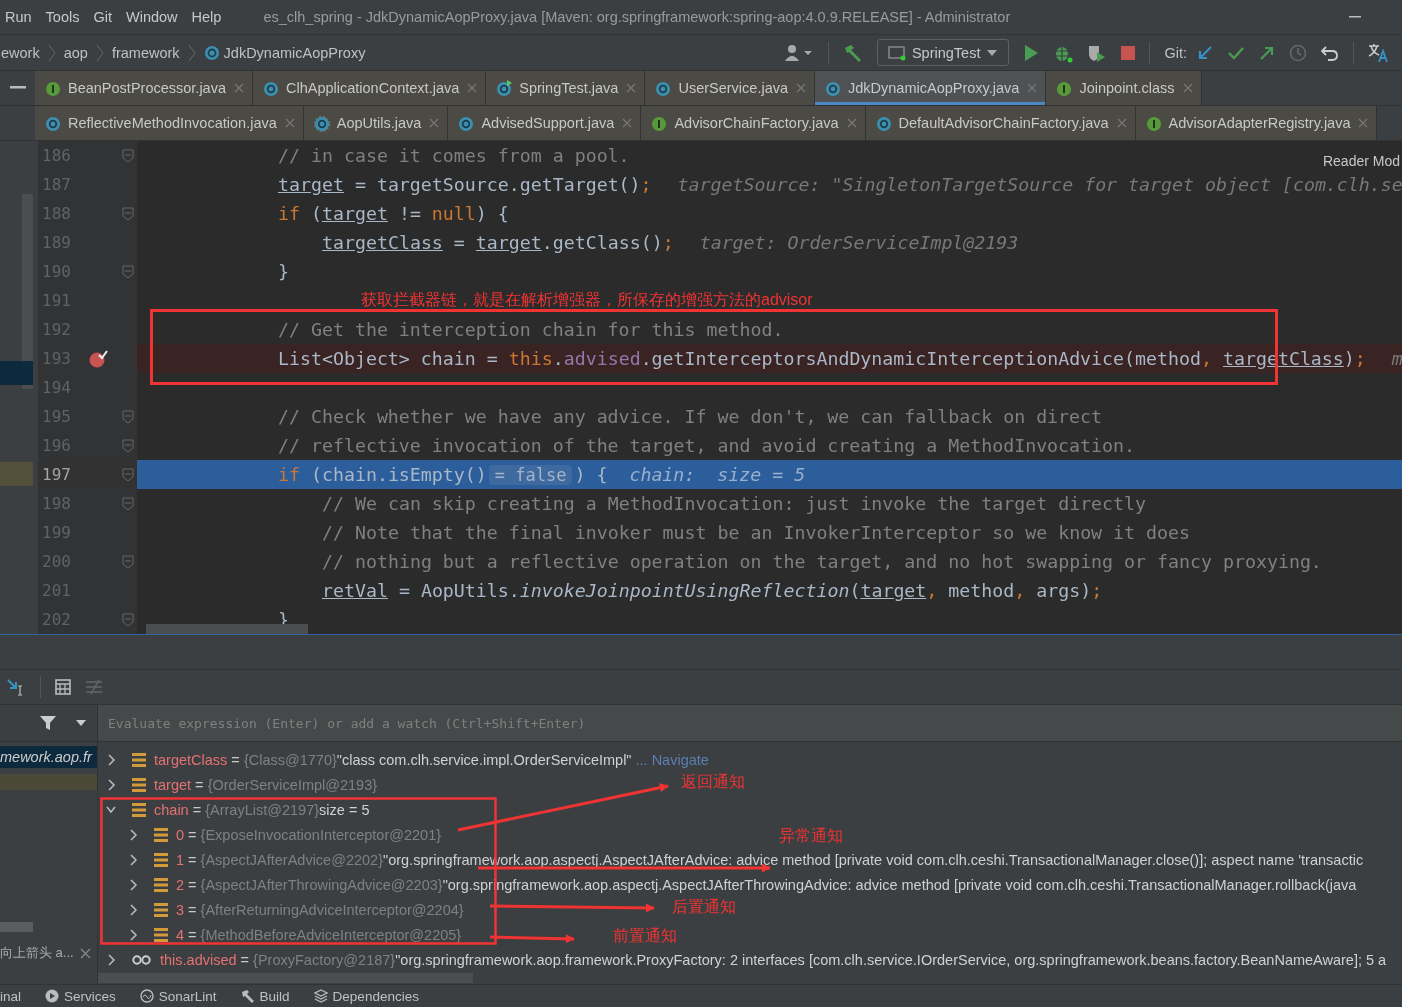 The height and width of the screenshot is (1007, 1402). Describe the element at coordinates (530, 474) in the screenshot. I see `inline-value-badge: = false` at that location.